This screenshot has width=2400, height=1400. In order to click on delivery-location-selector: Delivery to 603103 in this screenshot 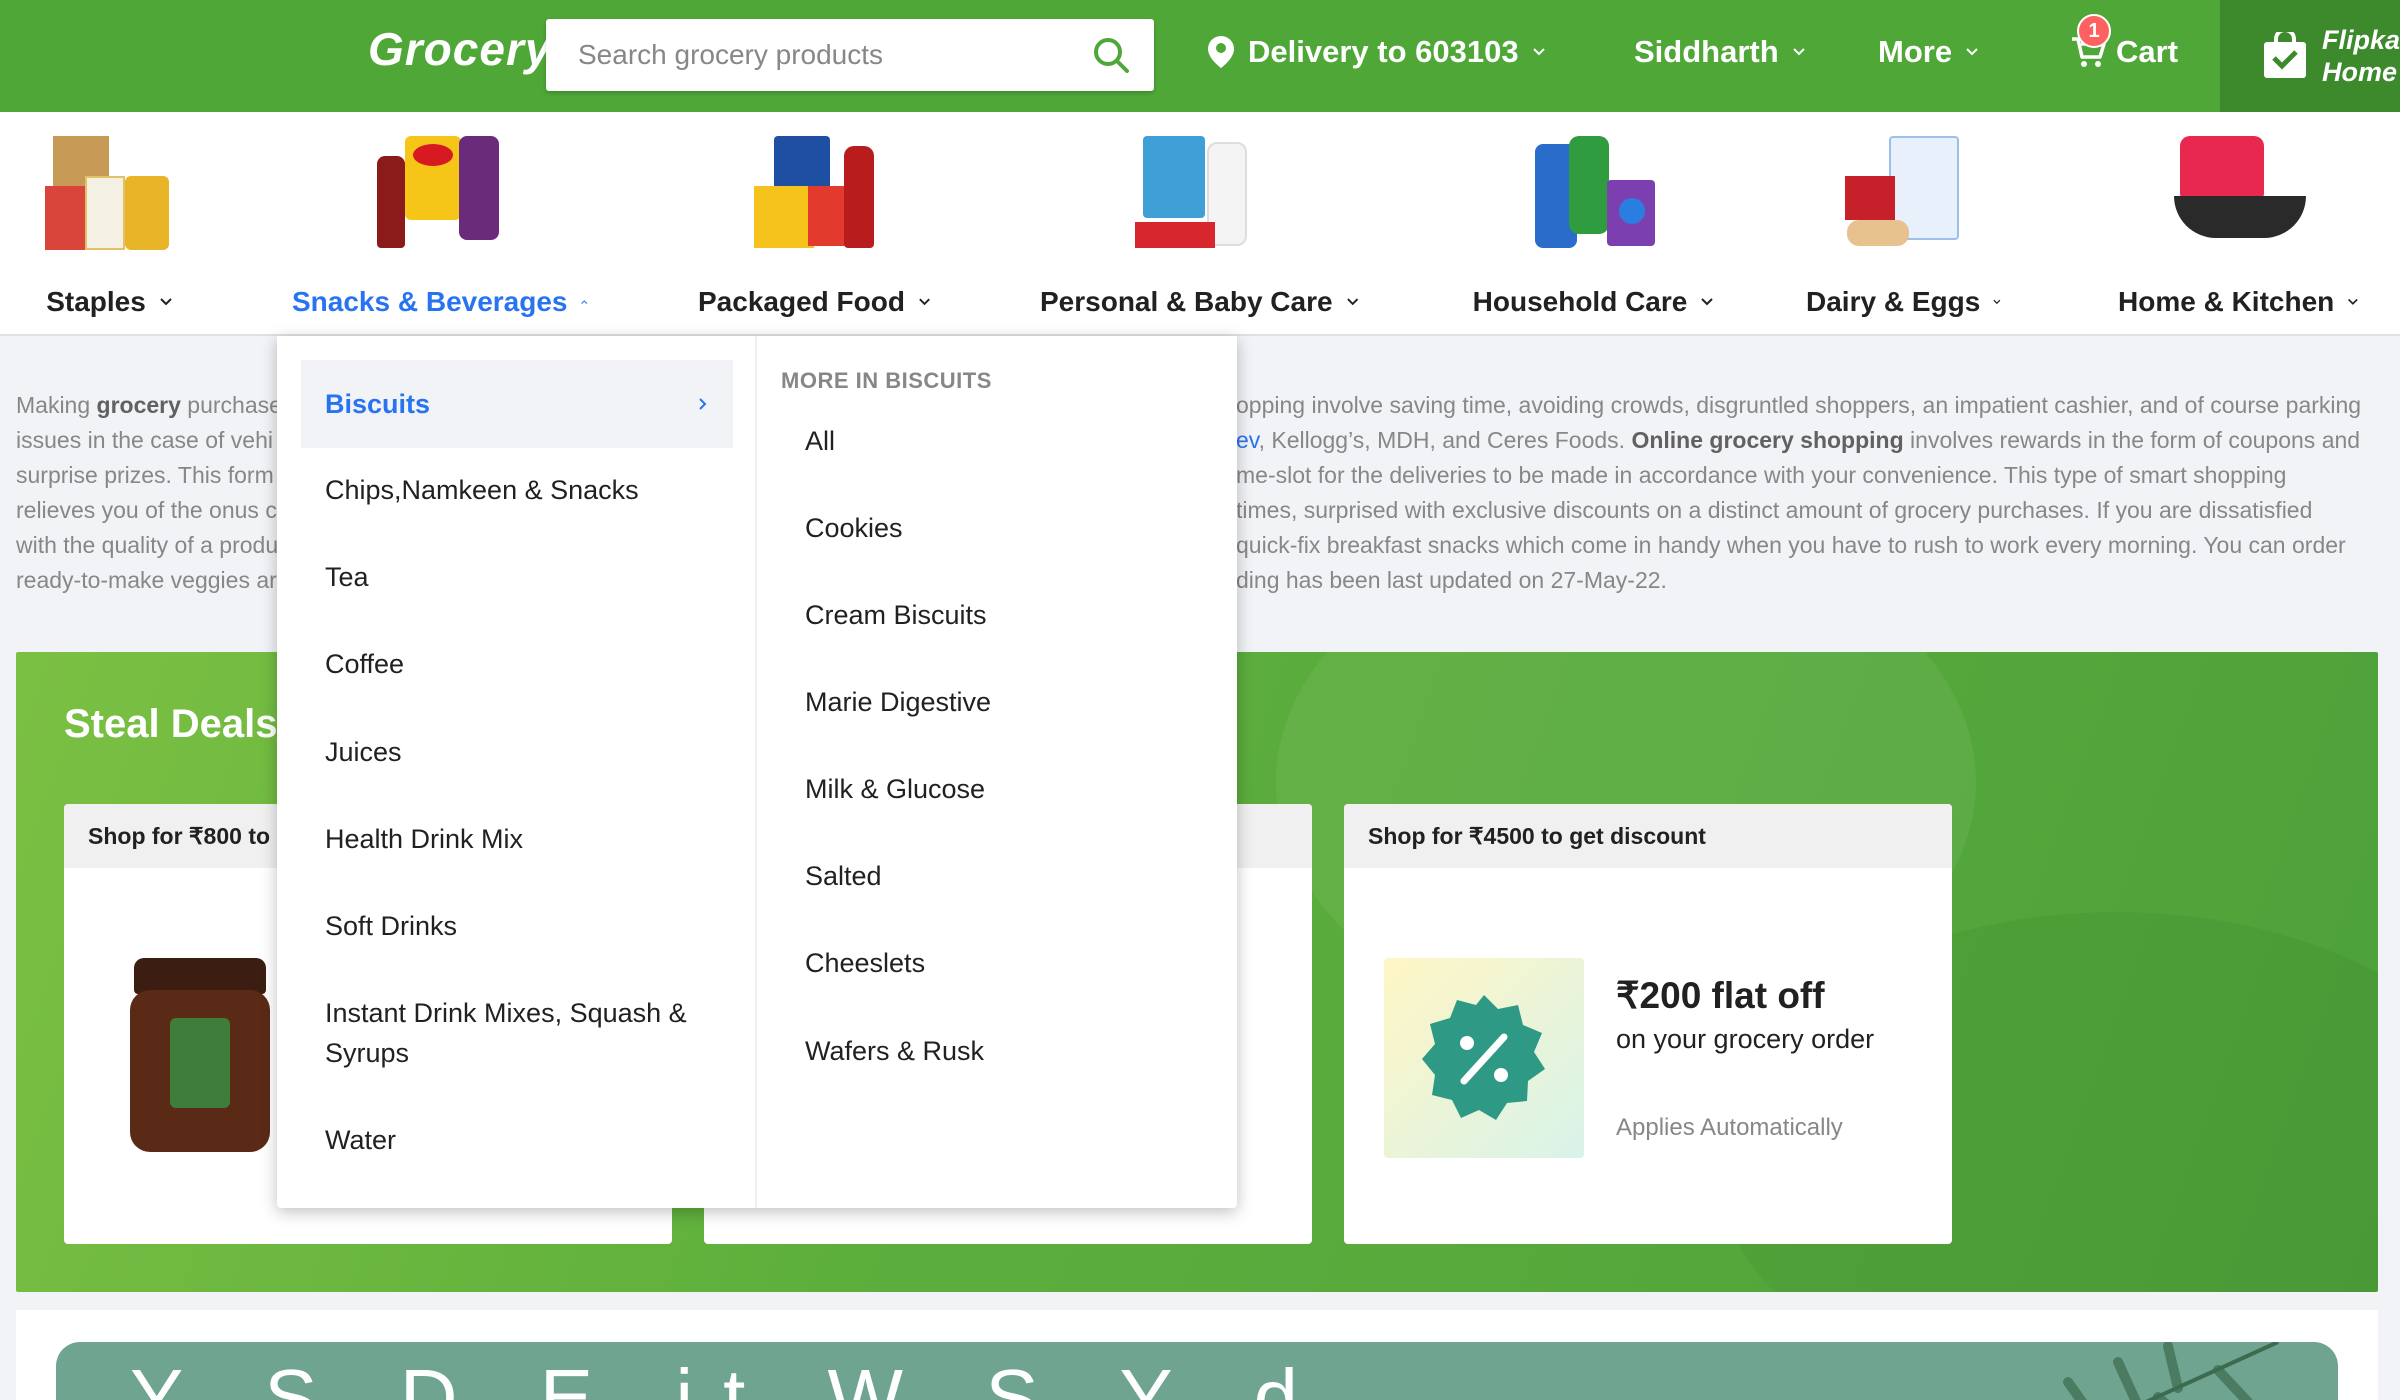, I will do `click(1377, 52)`.